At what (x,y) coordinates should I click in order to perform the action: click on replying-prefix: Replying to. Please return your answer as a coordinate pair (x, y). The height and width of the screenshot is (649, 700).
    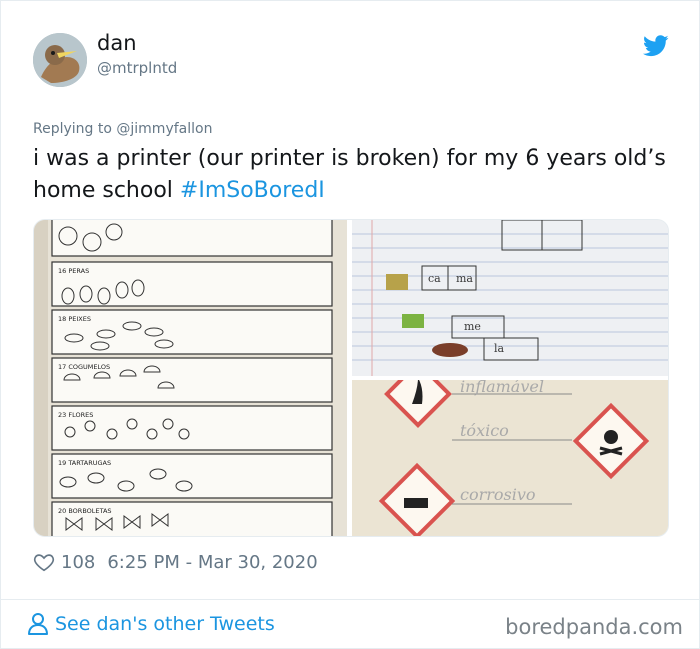
    Looking at the image, I should click on (72, 129).